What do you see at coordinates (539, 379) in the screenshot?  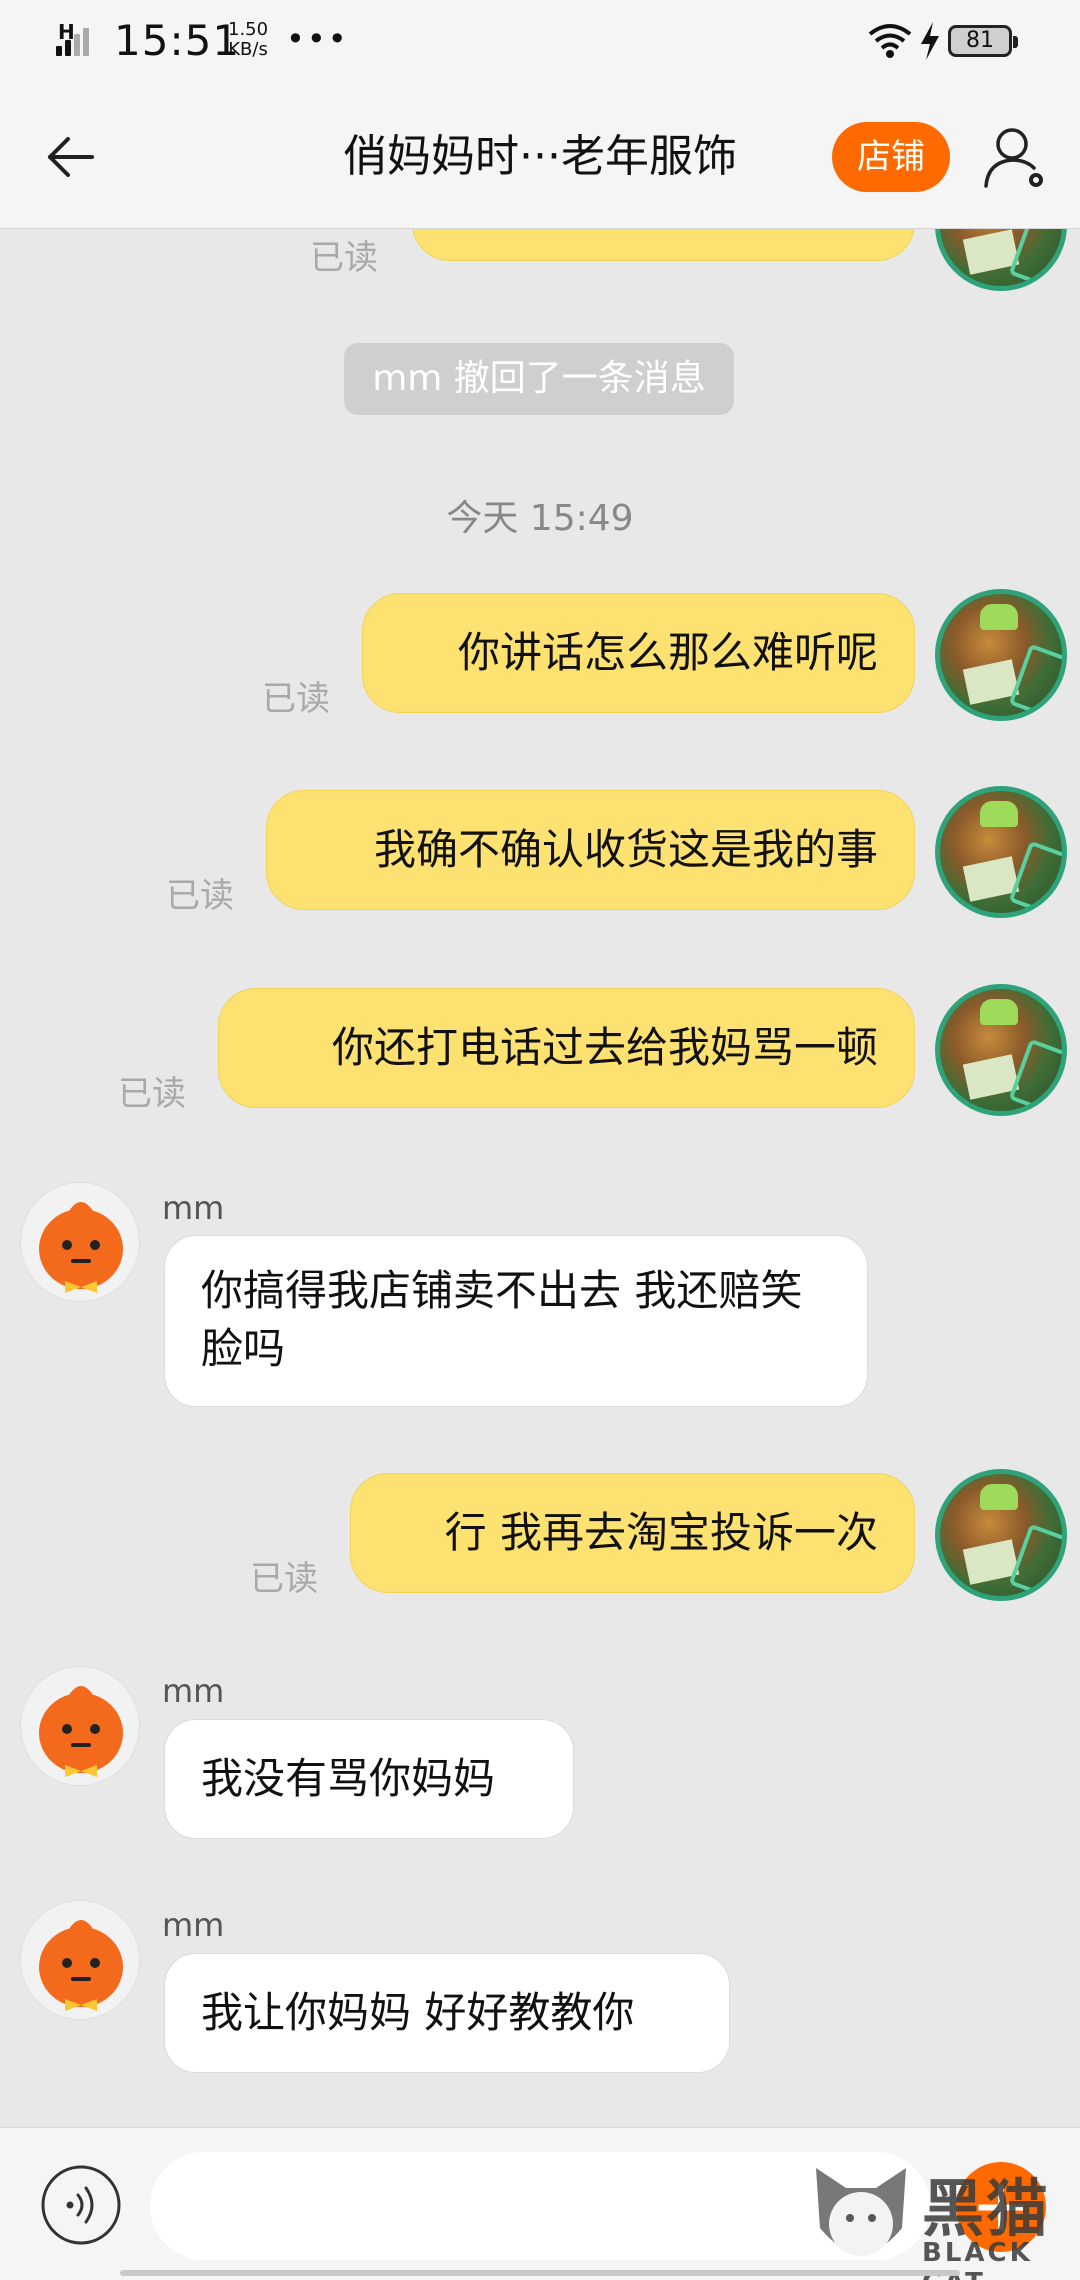 I see `recall-notice: mm 撤回了一条消息` at bounding box center [539, 379].